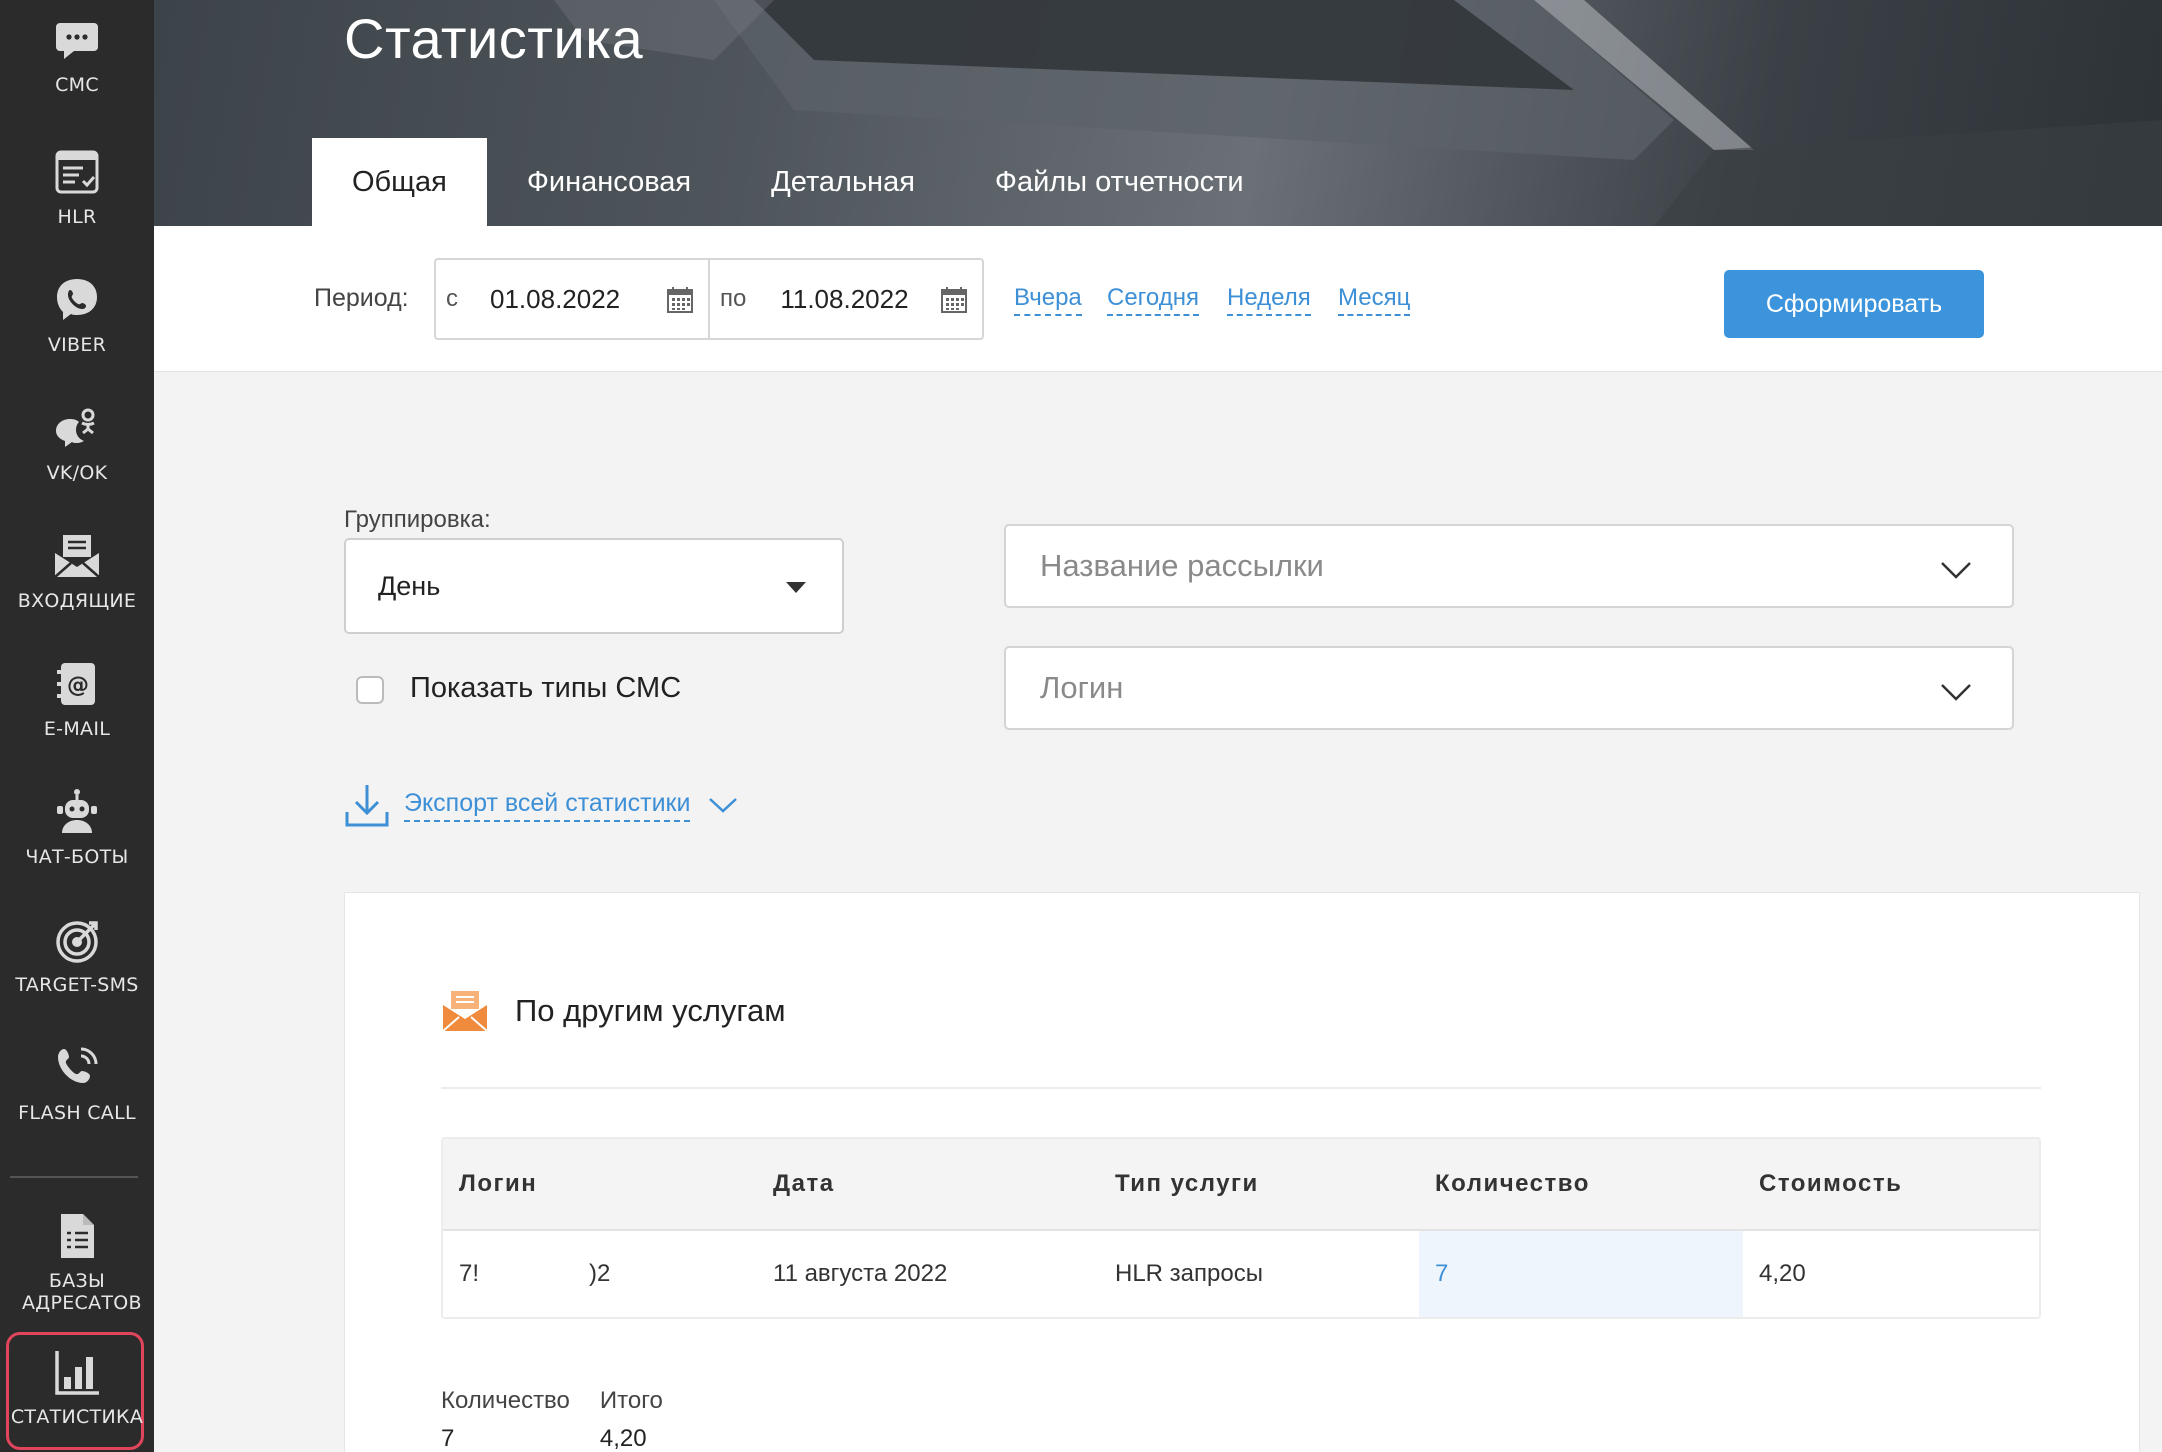  What do you see at coordinates (600, 1184) in the screenshot?
I see `column-header-login: Логин` at bounding box center [600, 1184].